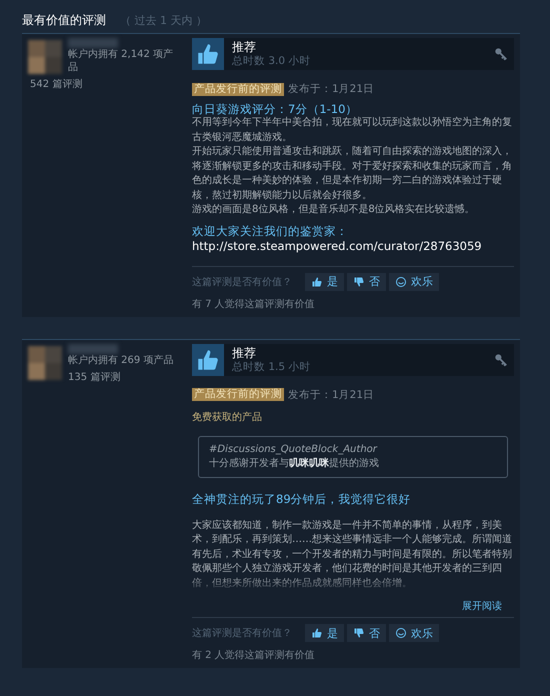 Image resolution: width=550 pixels, height=696 pixels. I want to click on quote-text: 十分感谢开发者与叽咪叽咪提供的游戏, so click(294, 463).